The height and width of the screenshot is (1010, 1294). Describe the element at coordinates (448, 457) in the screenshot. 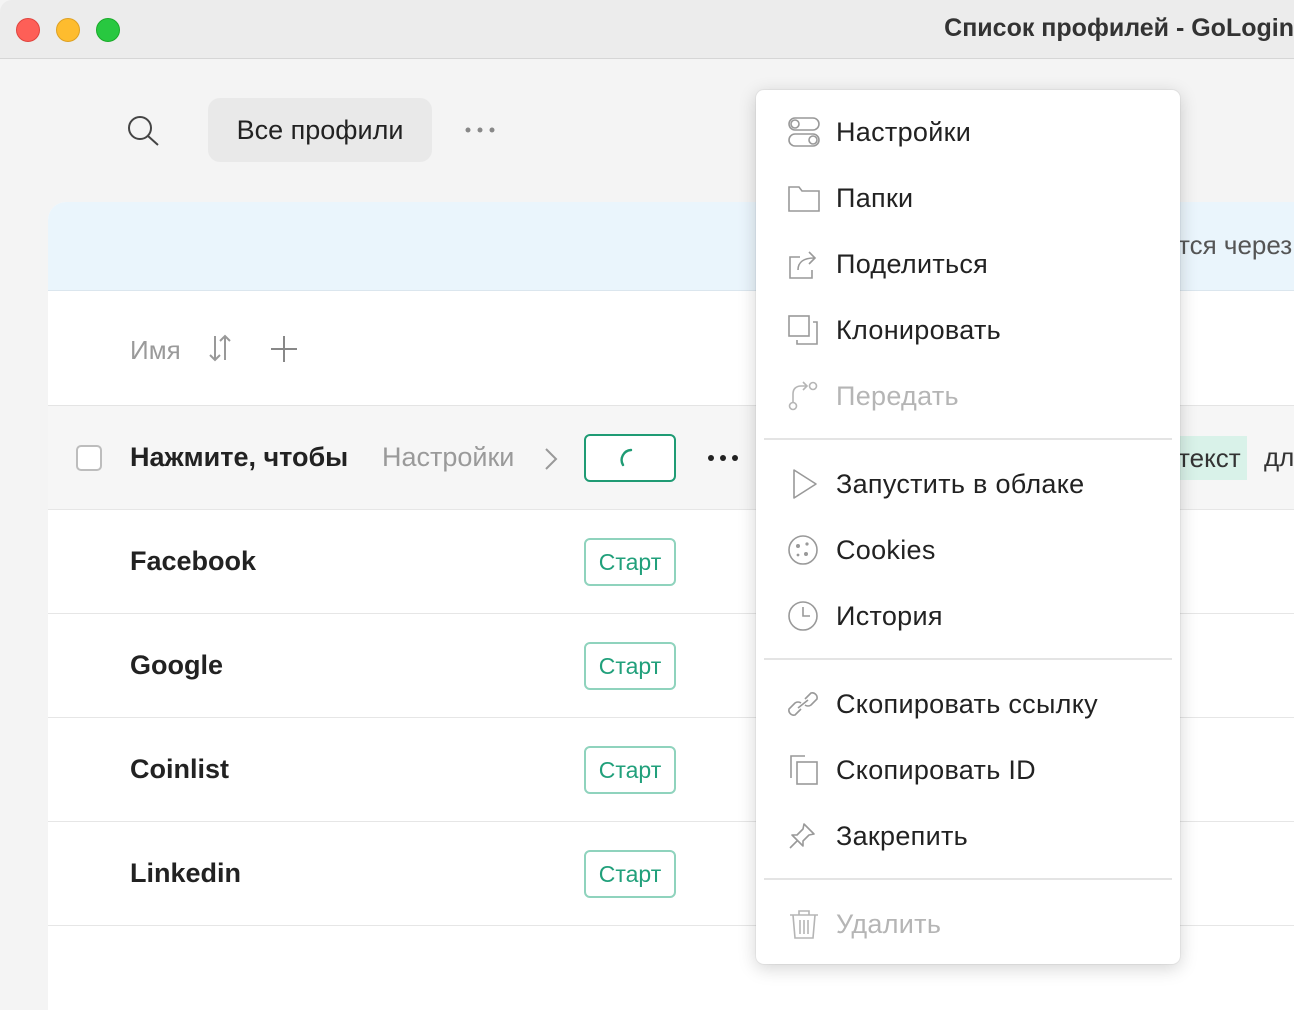

I see `profile-settings-link: Настройки` at that location.